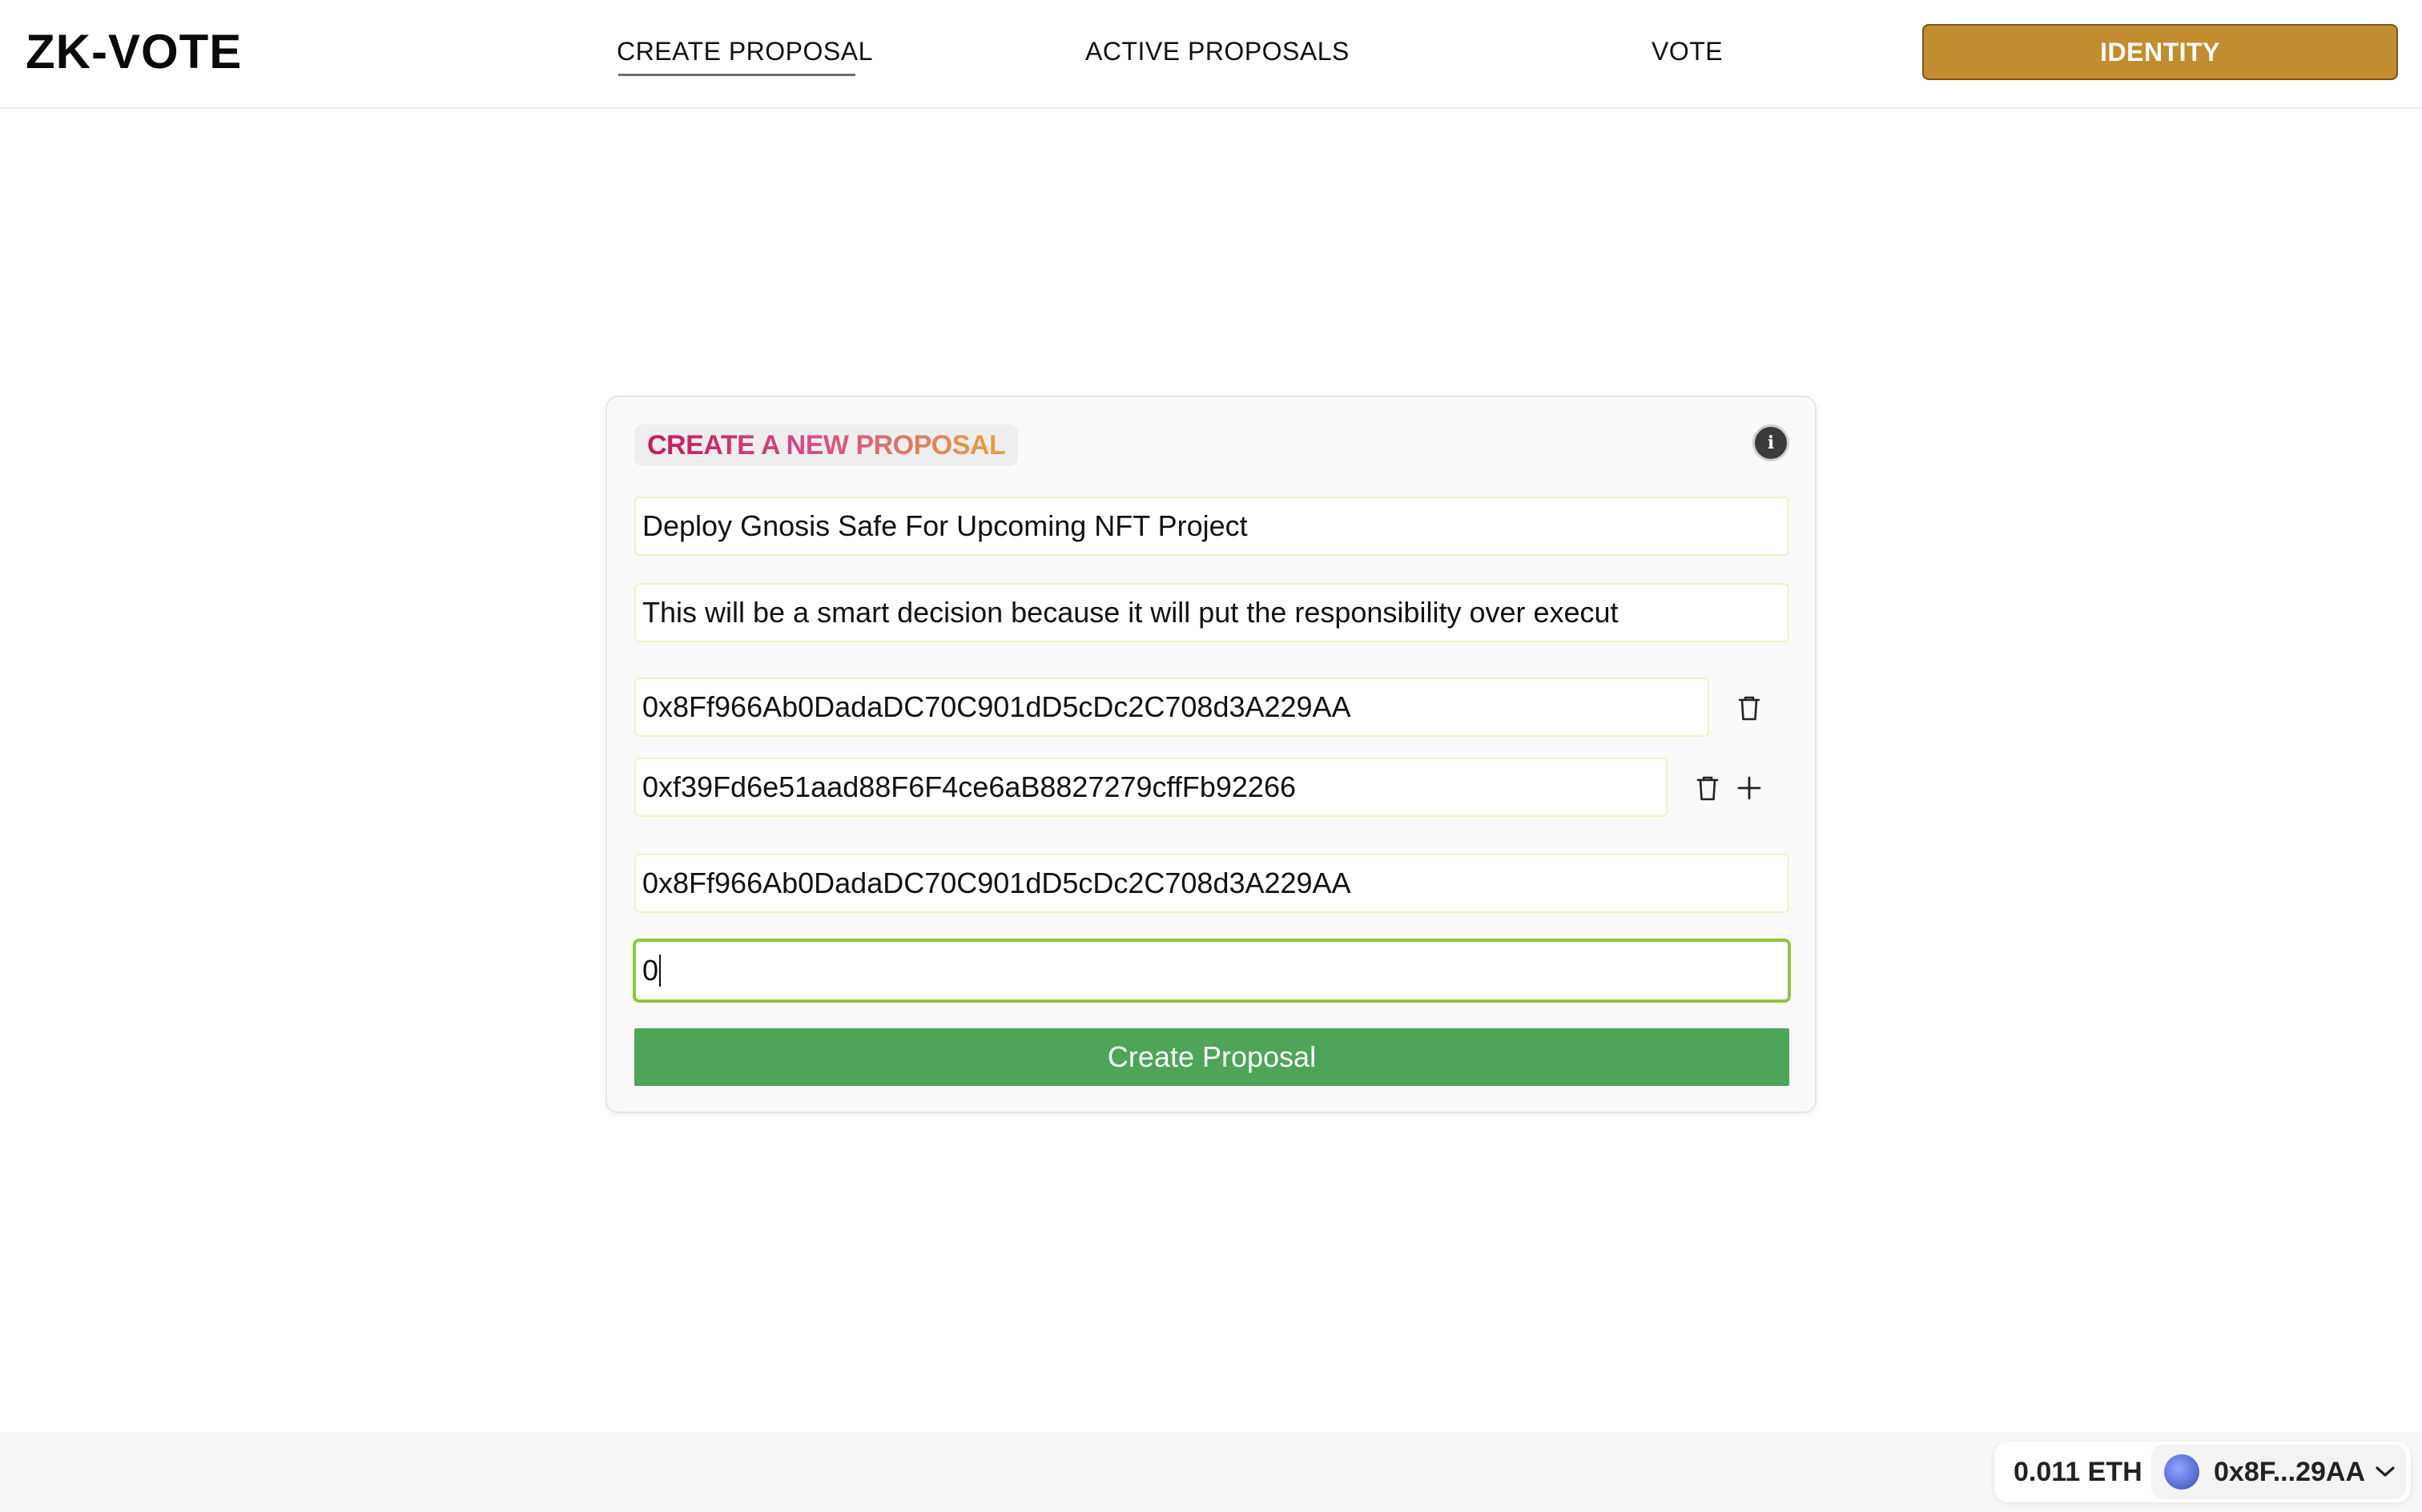 This screenshot has width=2422, height=1512. I want to click on account-address: 0x8F...29AA, so click(2290, 1471).